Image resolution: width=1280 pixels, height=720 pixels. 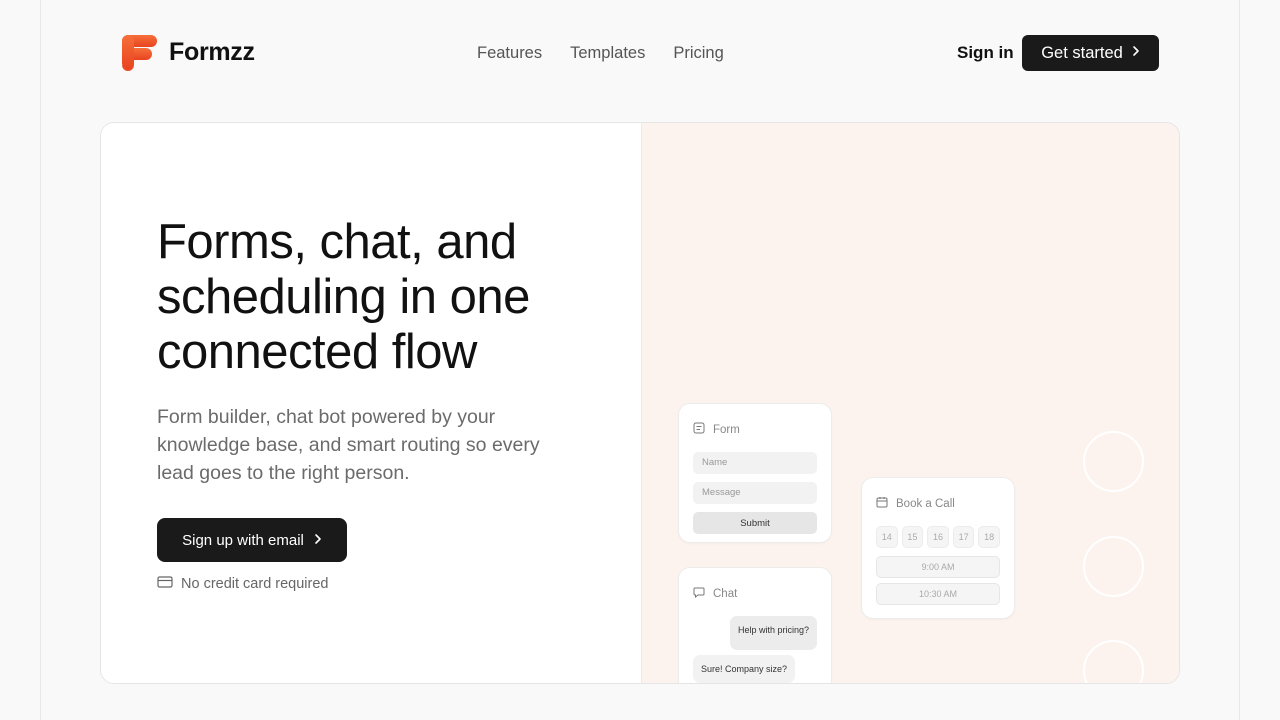 I want to click on form-preview-card: Form Name Message Submit, so click(x=755, y=473).